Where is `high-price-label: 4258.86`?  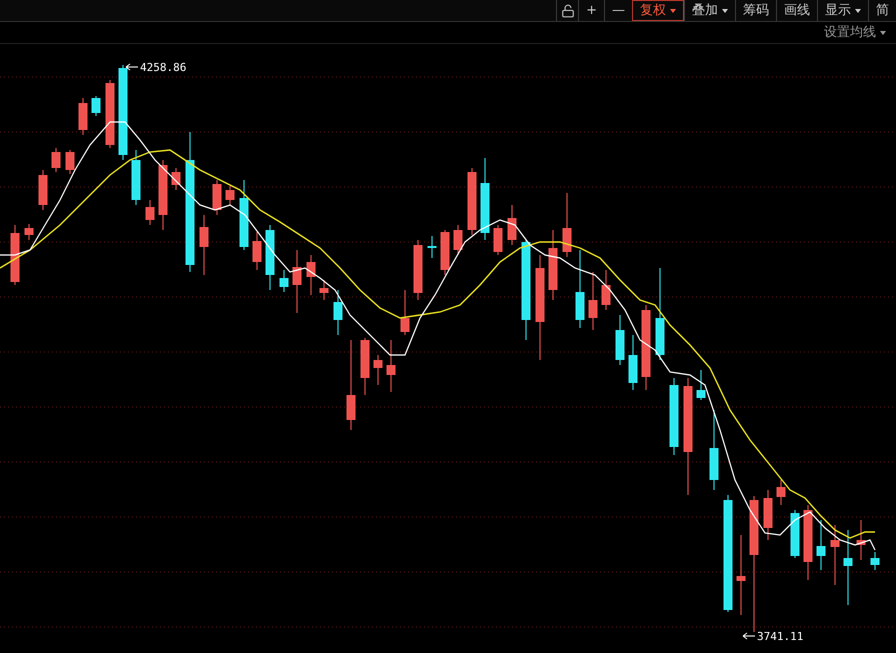
high-price-label: 4258.86 is located at coordinates (163, 67).